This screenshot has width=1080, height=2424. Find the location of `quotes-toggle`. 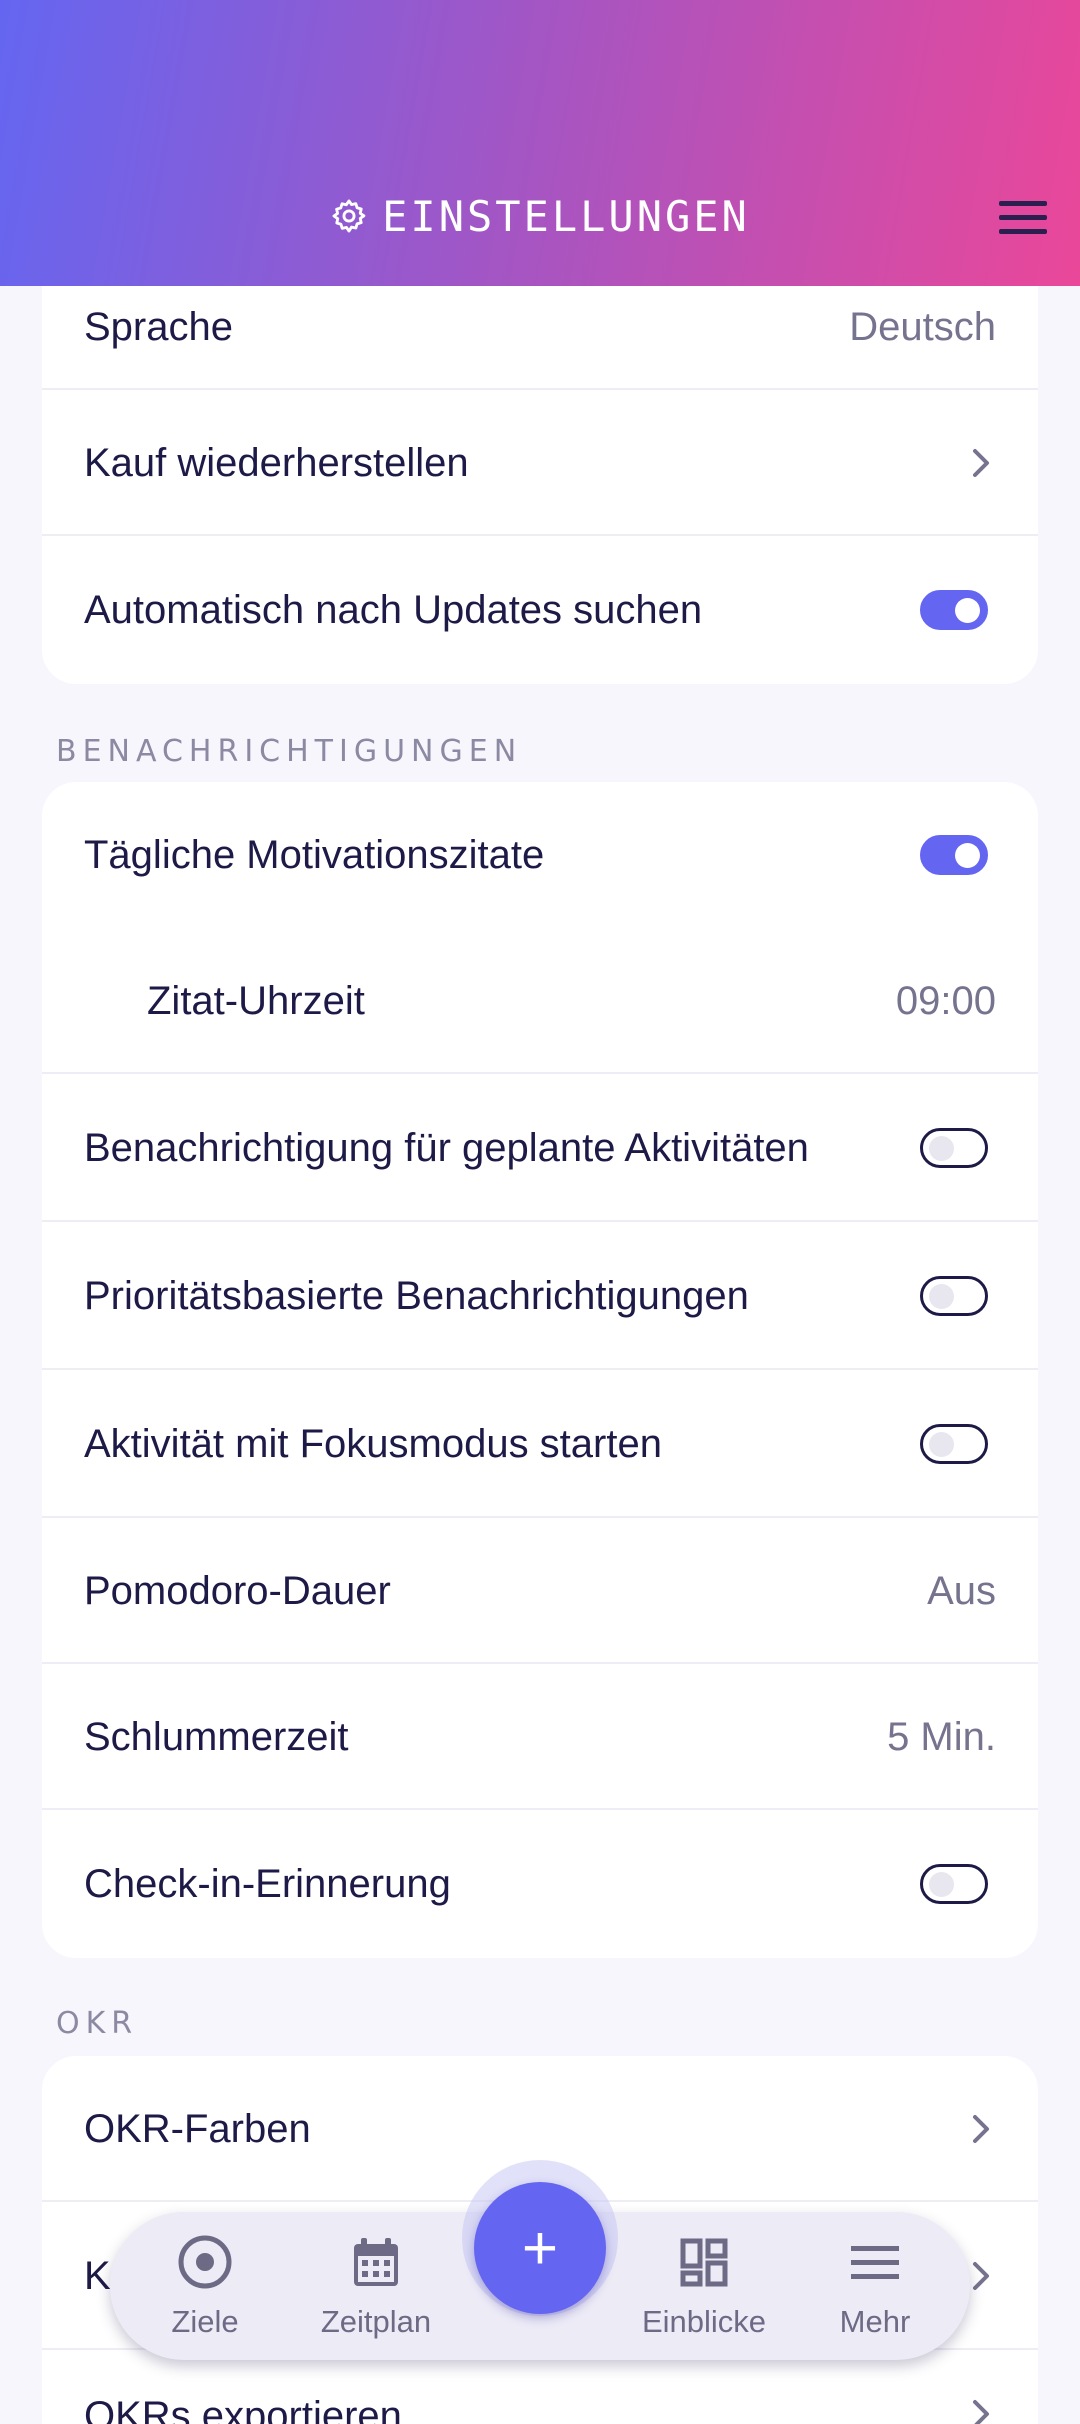

quotes-toggle is located at coordinates (954, 855).